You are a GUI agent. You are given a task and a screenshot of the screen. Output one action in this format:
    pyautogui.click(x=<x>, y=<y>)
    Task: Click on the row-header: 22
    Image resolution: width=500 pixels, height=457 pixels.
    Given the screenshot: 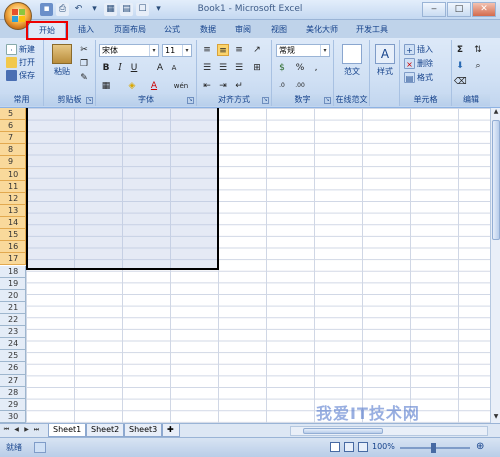 What is the action you would take?
    pyautogui.click(x=13, y=320)
    